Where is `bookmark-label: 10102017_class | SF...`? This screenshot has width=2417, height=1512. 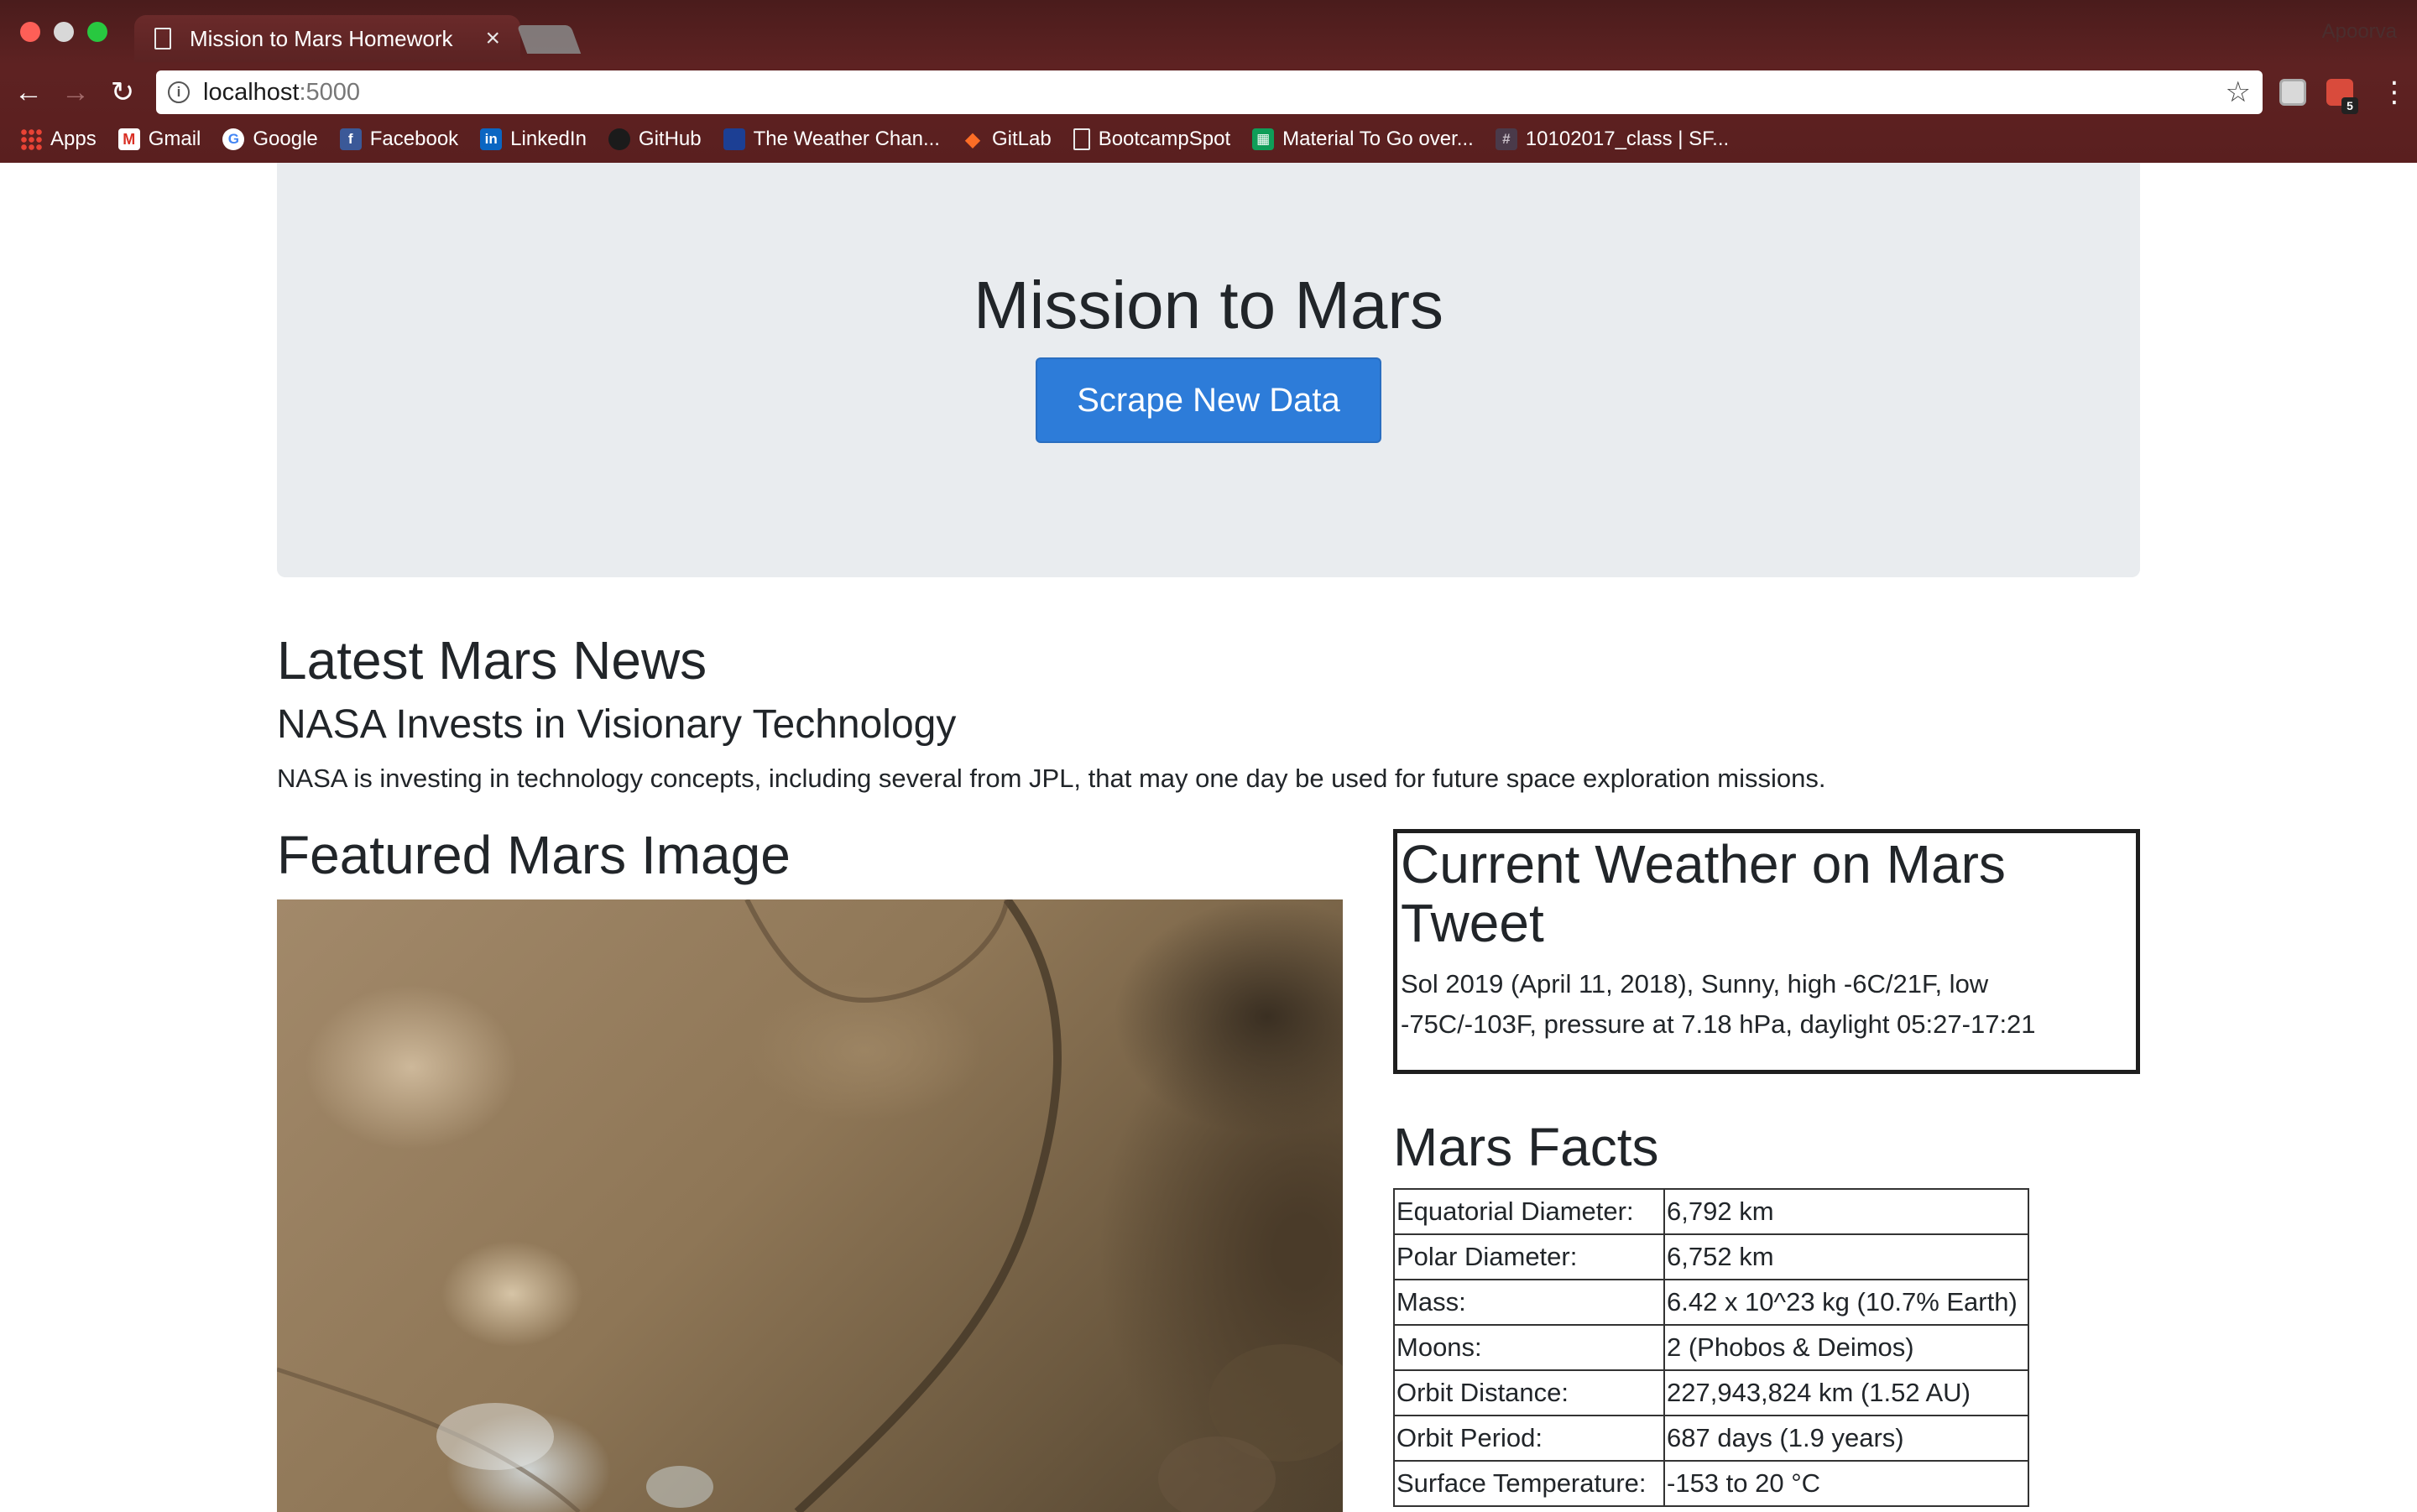 bookmark-label: 10102017_class | SF... is located at coordinates (1627, 139).